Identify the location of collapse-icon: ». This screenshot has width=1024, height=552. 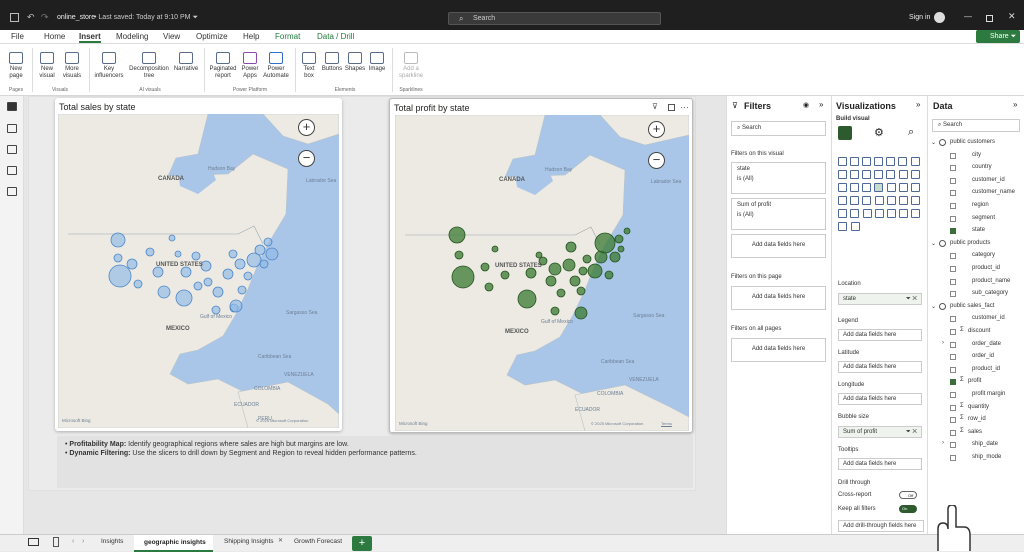
(918, 104).